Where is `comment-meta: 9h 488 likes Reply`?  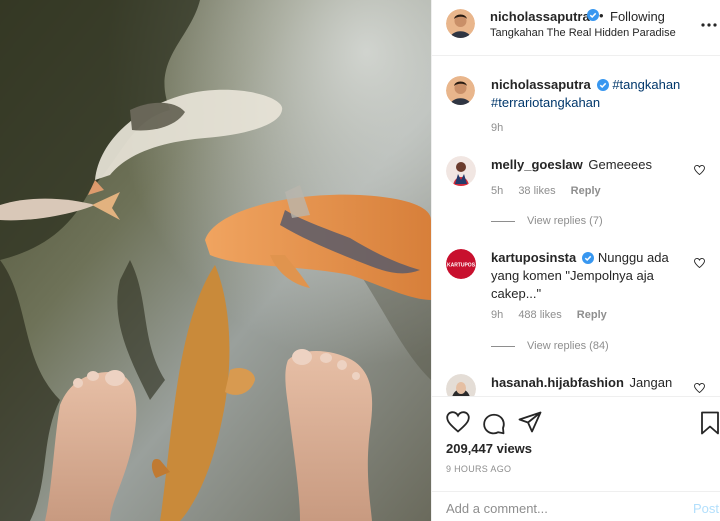
comment-meta: 9h 488 likes Reply is located at coordinates (555, 315).